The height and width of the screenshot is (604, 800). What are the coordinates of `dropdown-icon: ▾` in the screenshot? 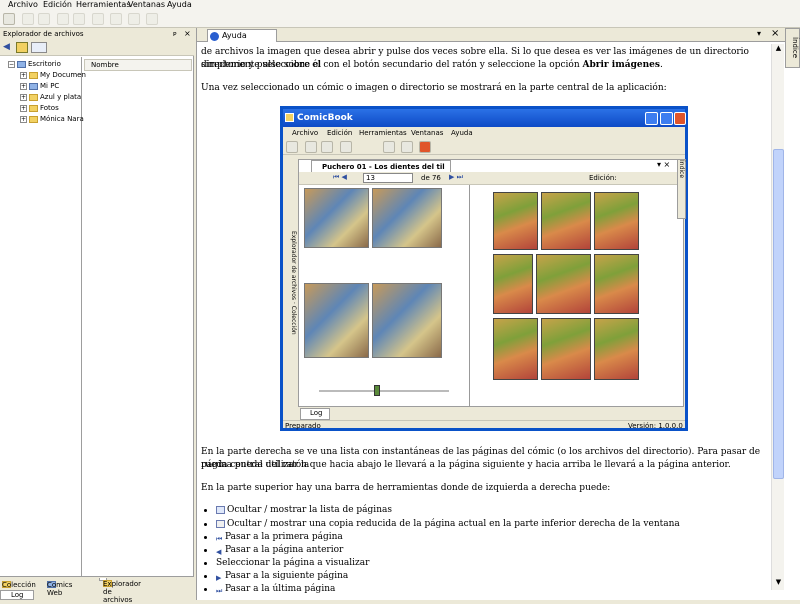 It's located at (759, 33).